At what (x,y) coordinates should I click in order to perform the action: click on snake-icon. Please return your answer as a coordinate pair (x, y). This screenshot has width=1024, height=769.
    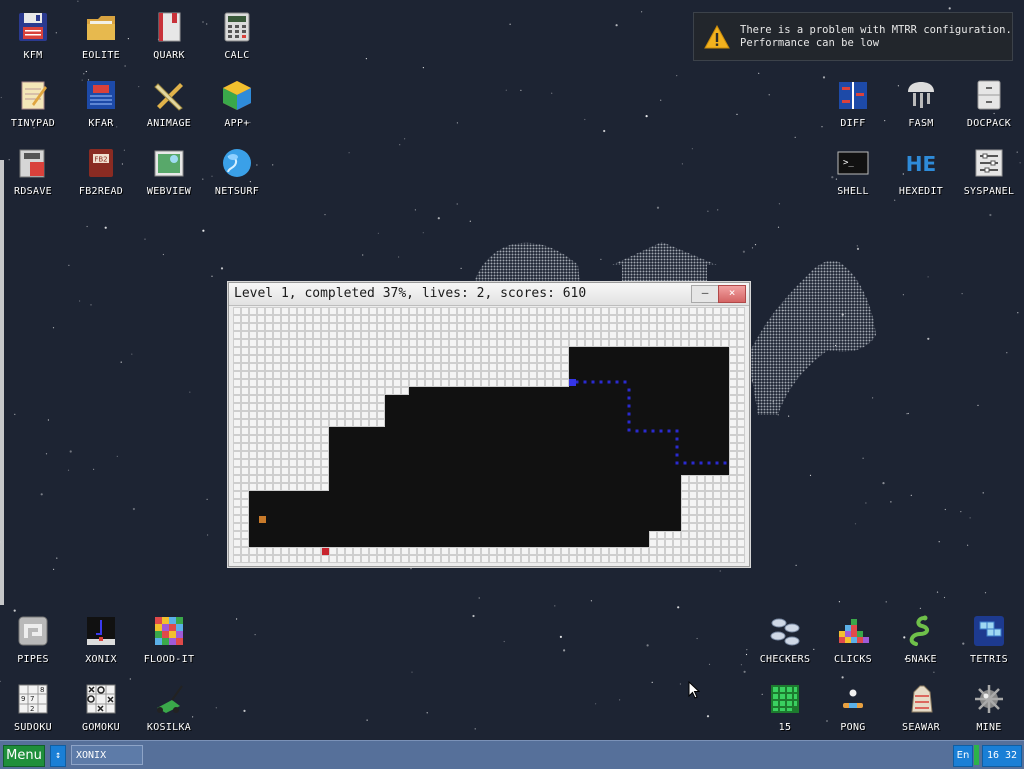
    Looking at the image, I should click on (921, 631).